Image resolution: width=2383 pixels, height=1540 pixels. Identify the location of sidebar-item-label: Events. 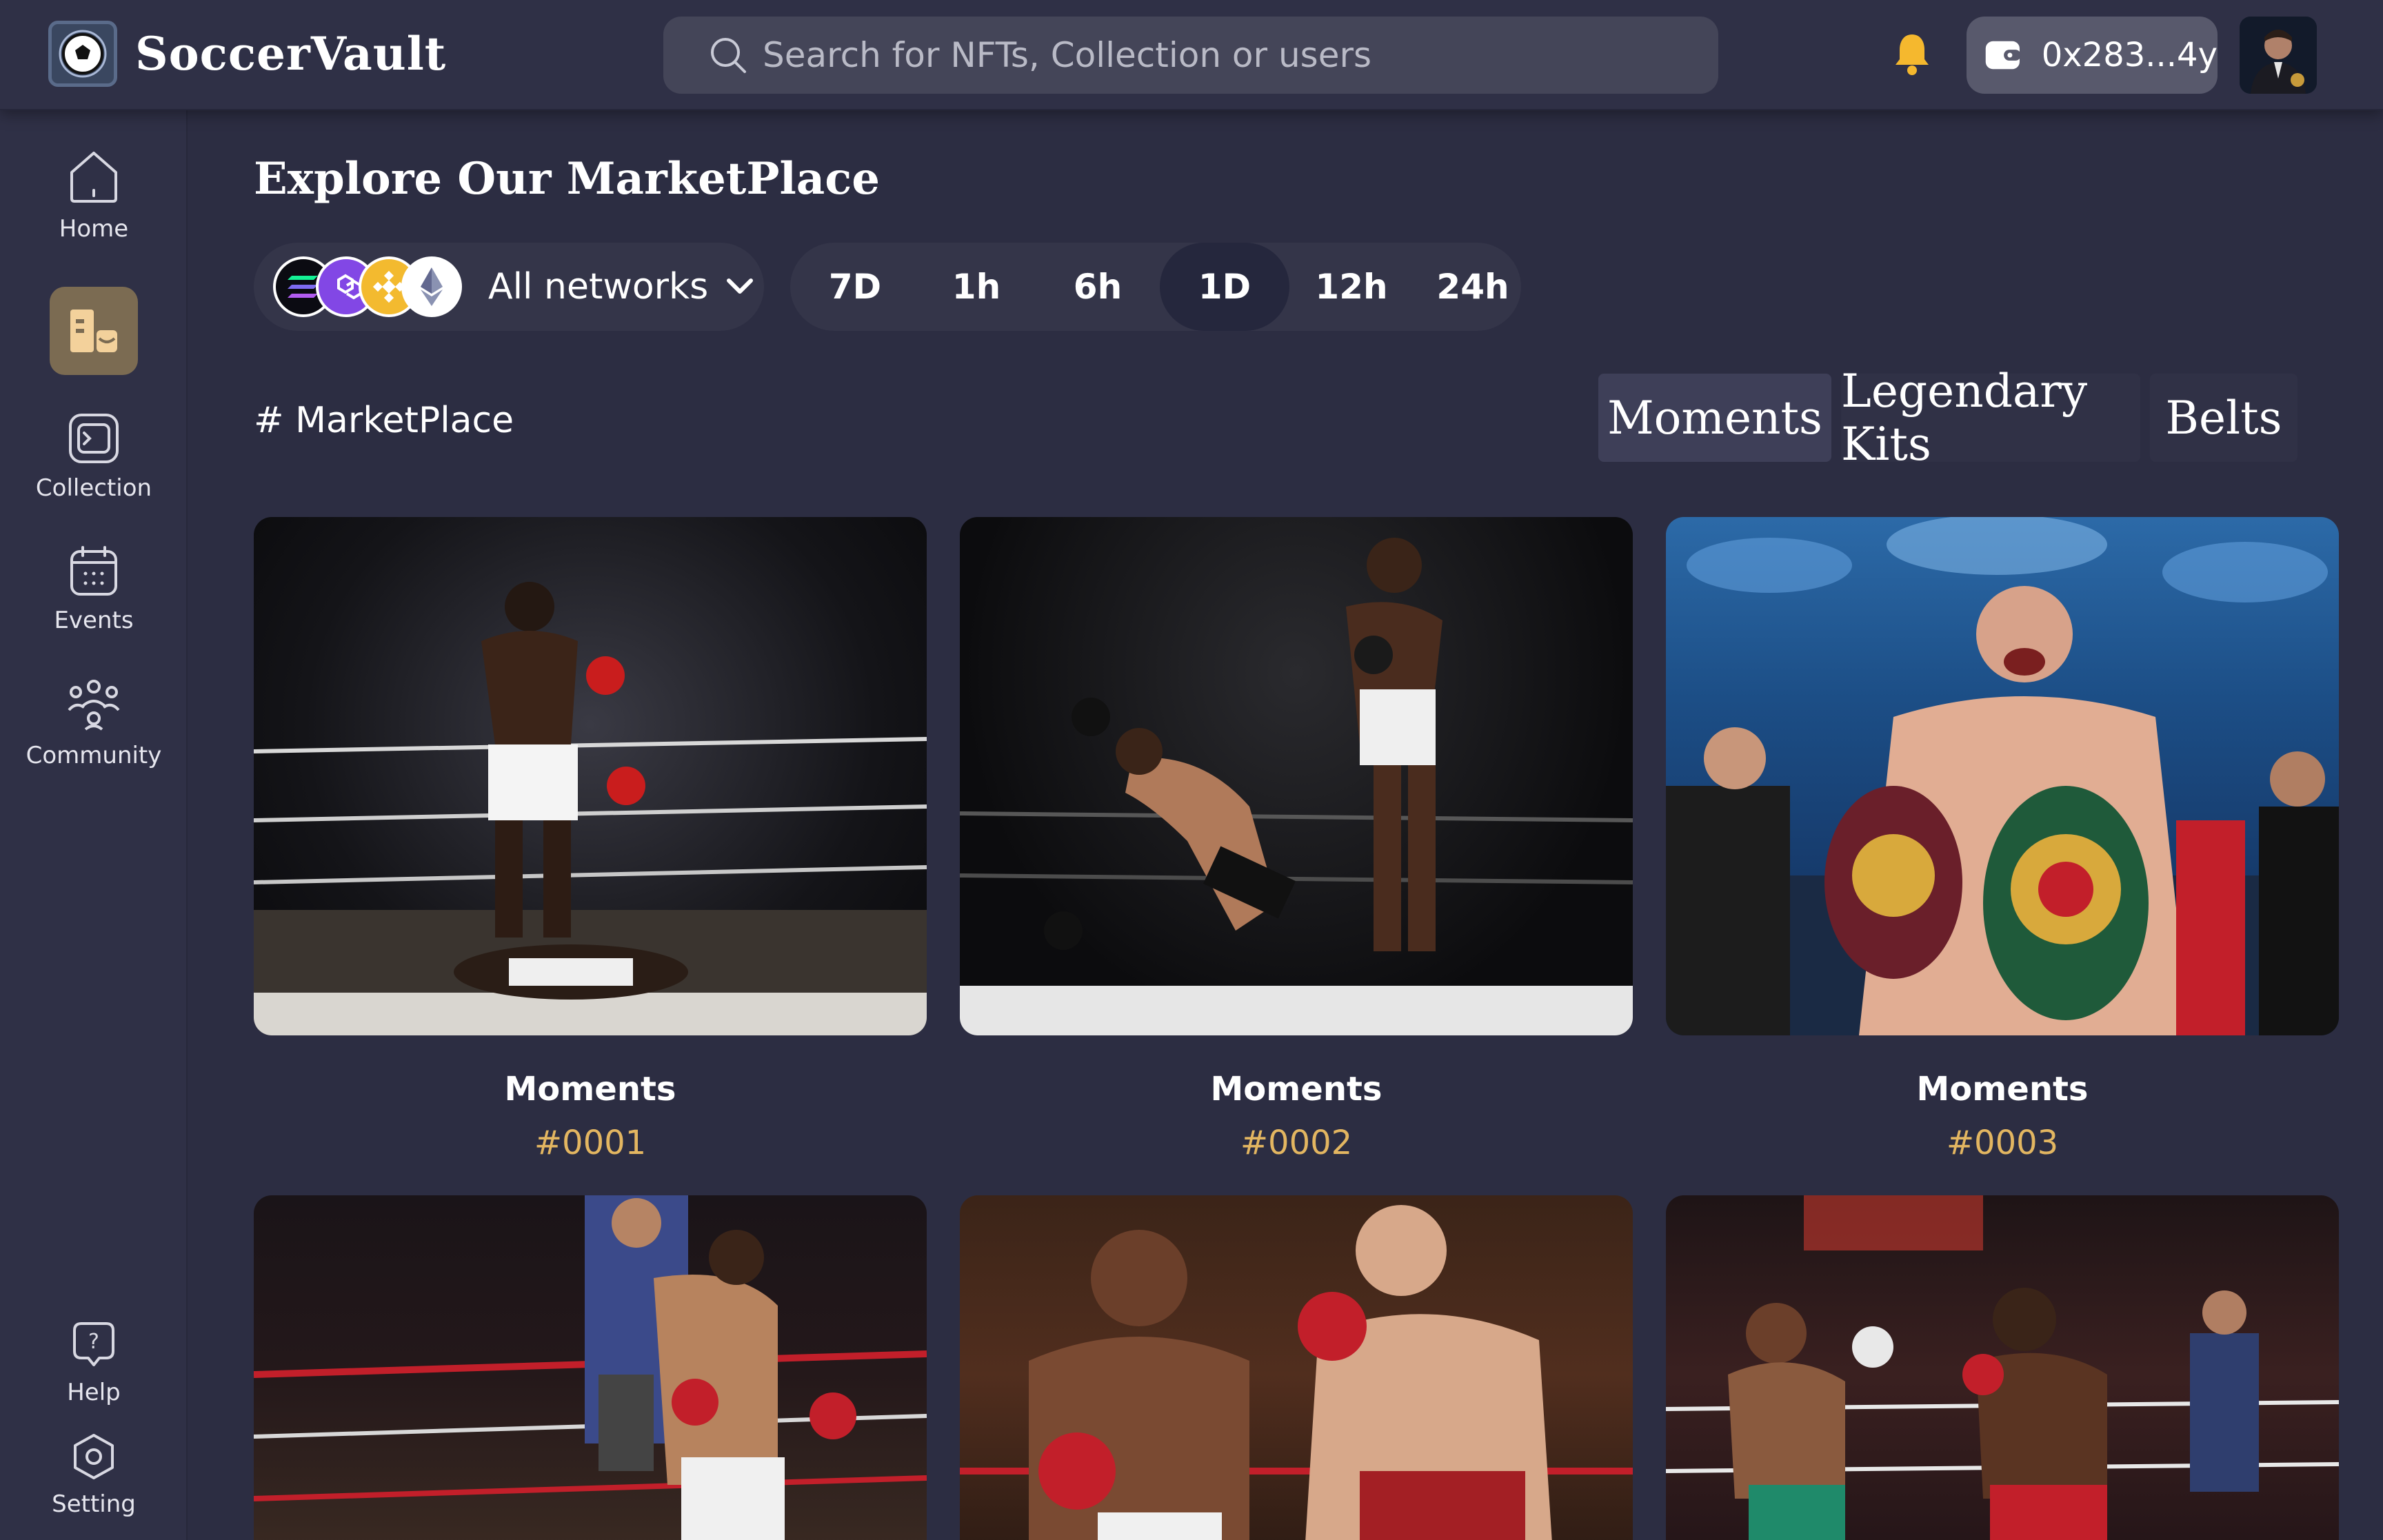
(94, 621).